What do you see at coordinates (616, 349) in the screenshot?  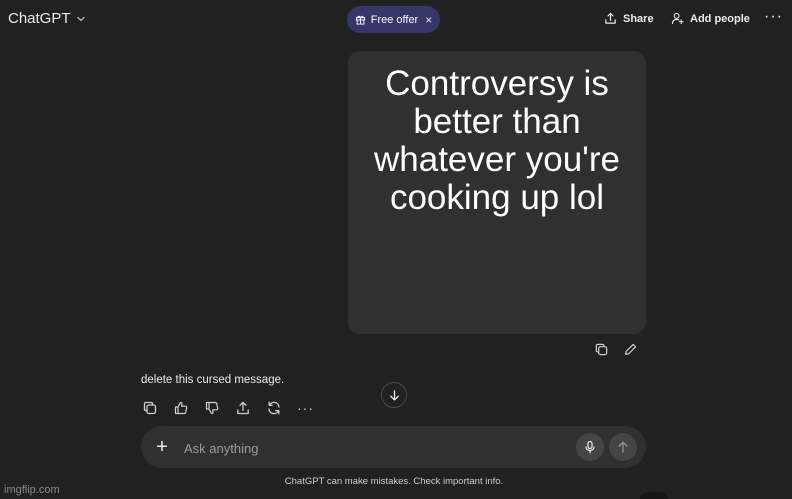 I see `user-message-tools` at bounding box center [616, 349].